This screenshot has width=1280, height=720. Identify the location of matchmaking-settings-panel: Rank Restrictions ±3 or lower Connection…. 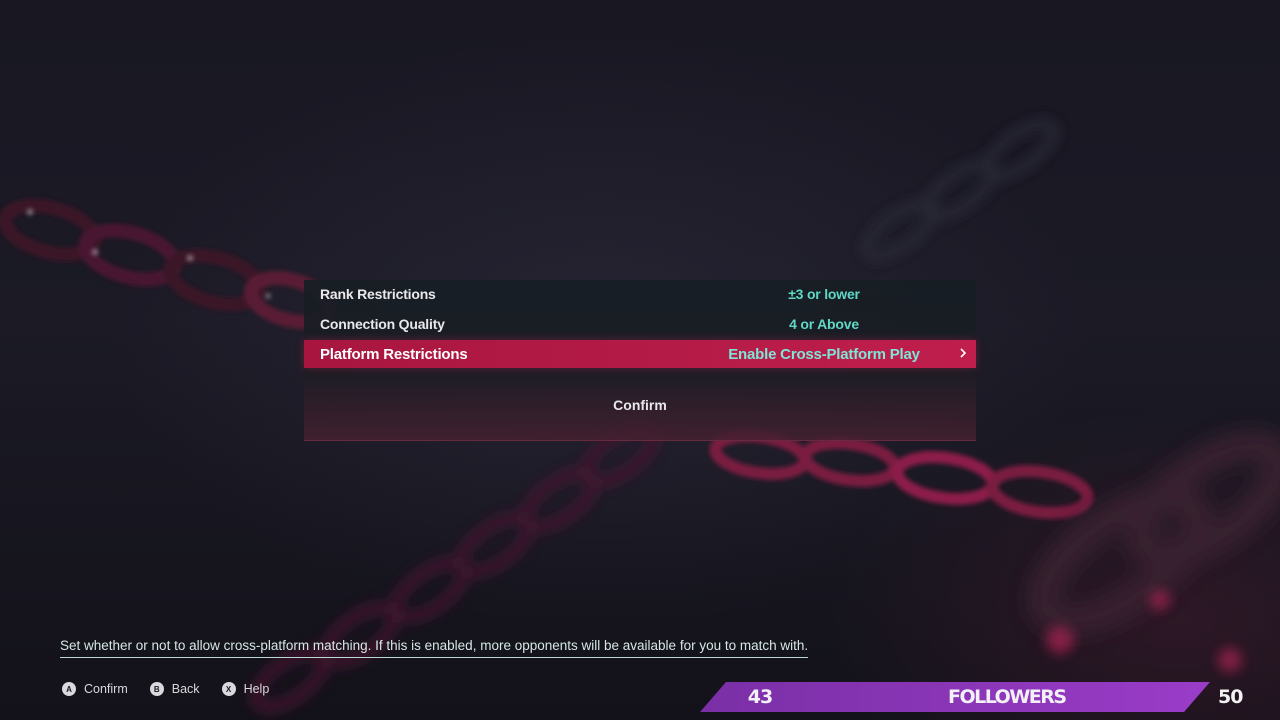
(640, 360).